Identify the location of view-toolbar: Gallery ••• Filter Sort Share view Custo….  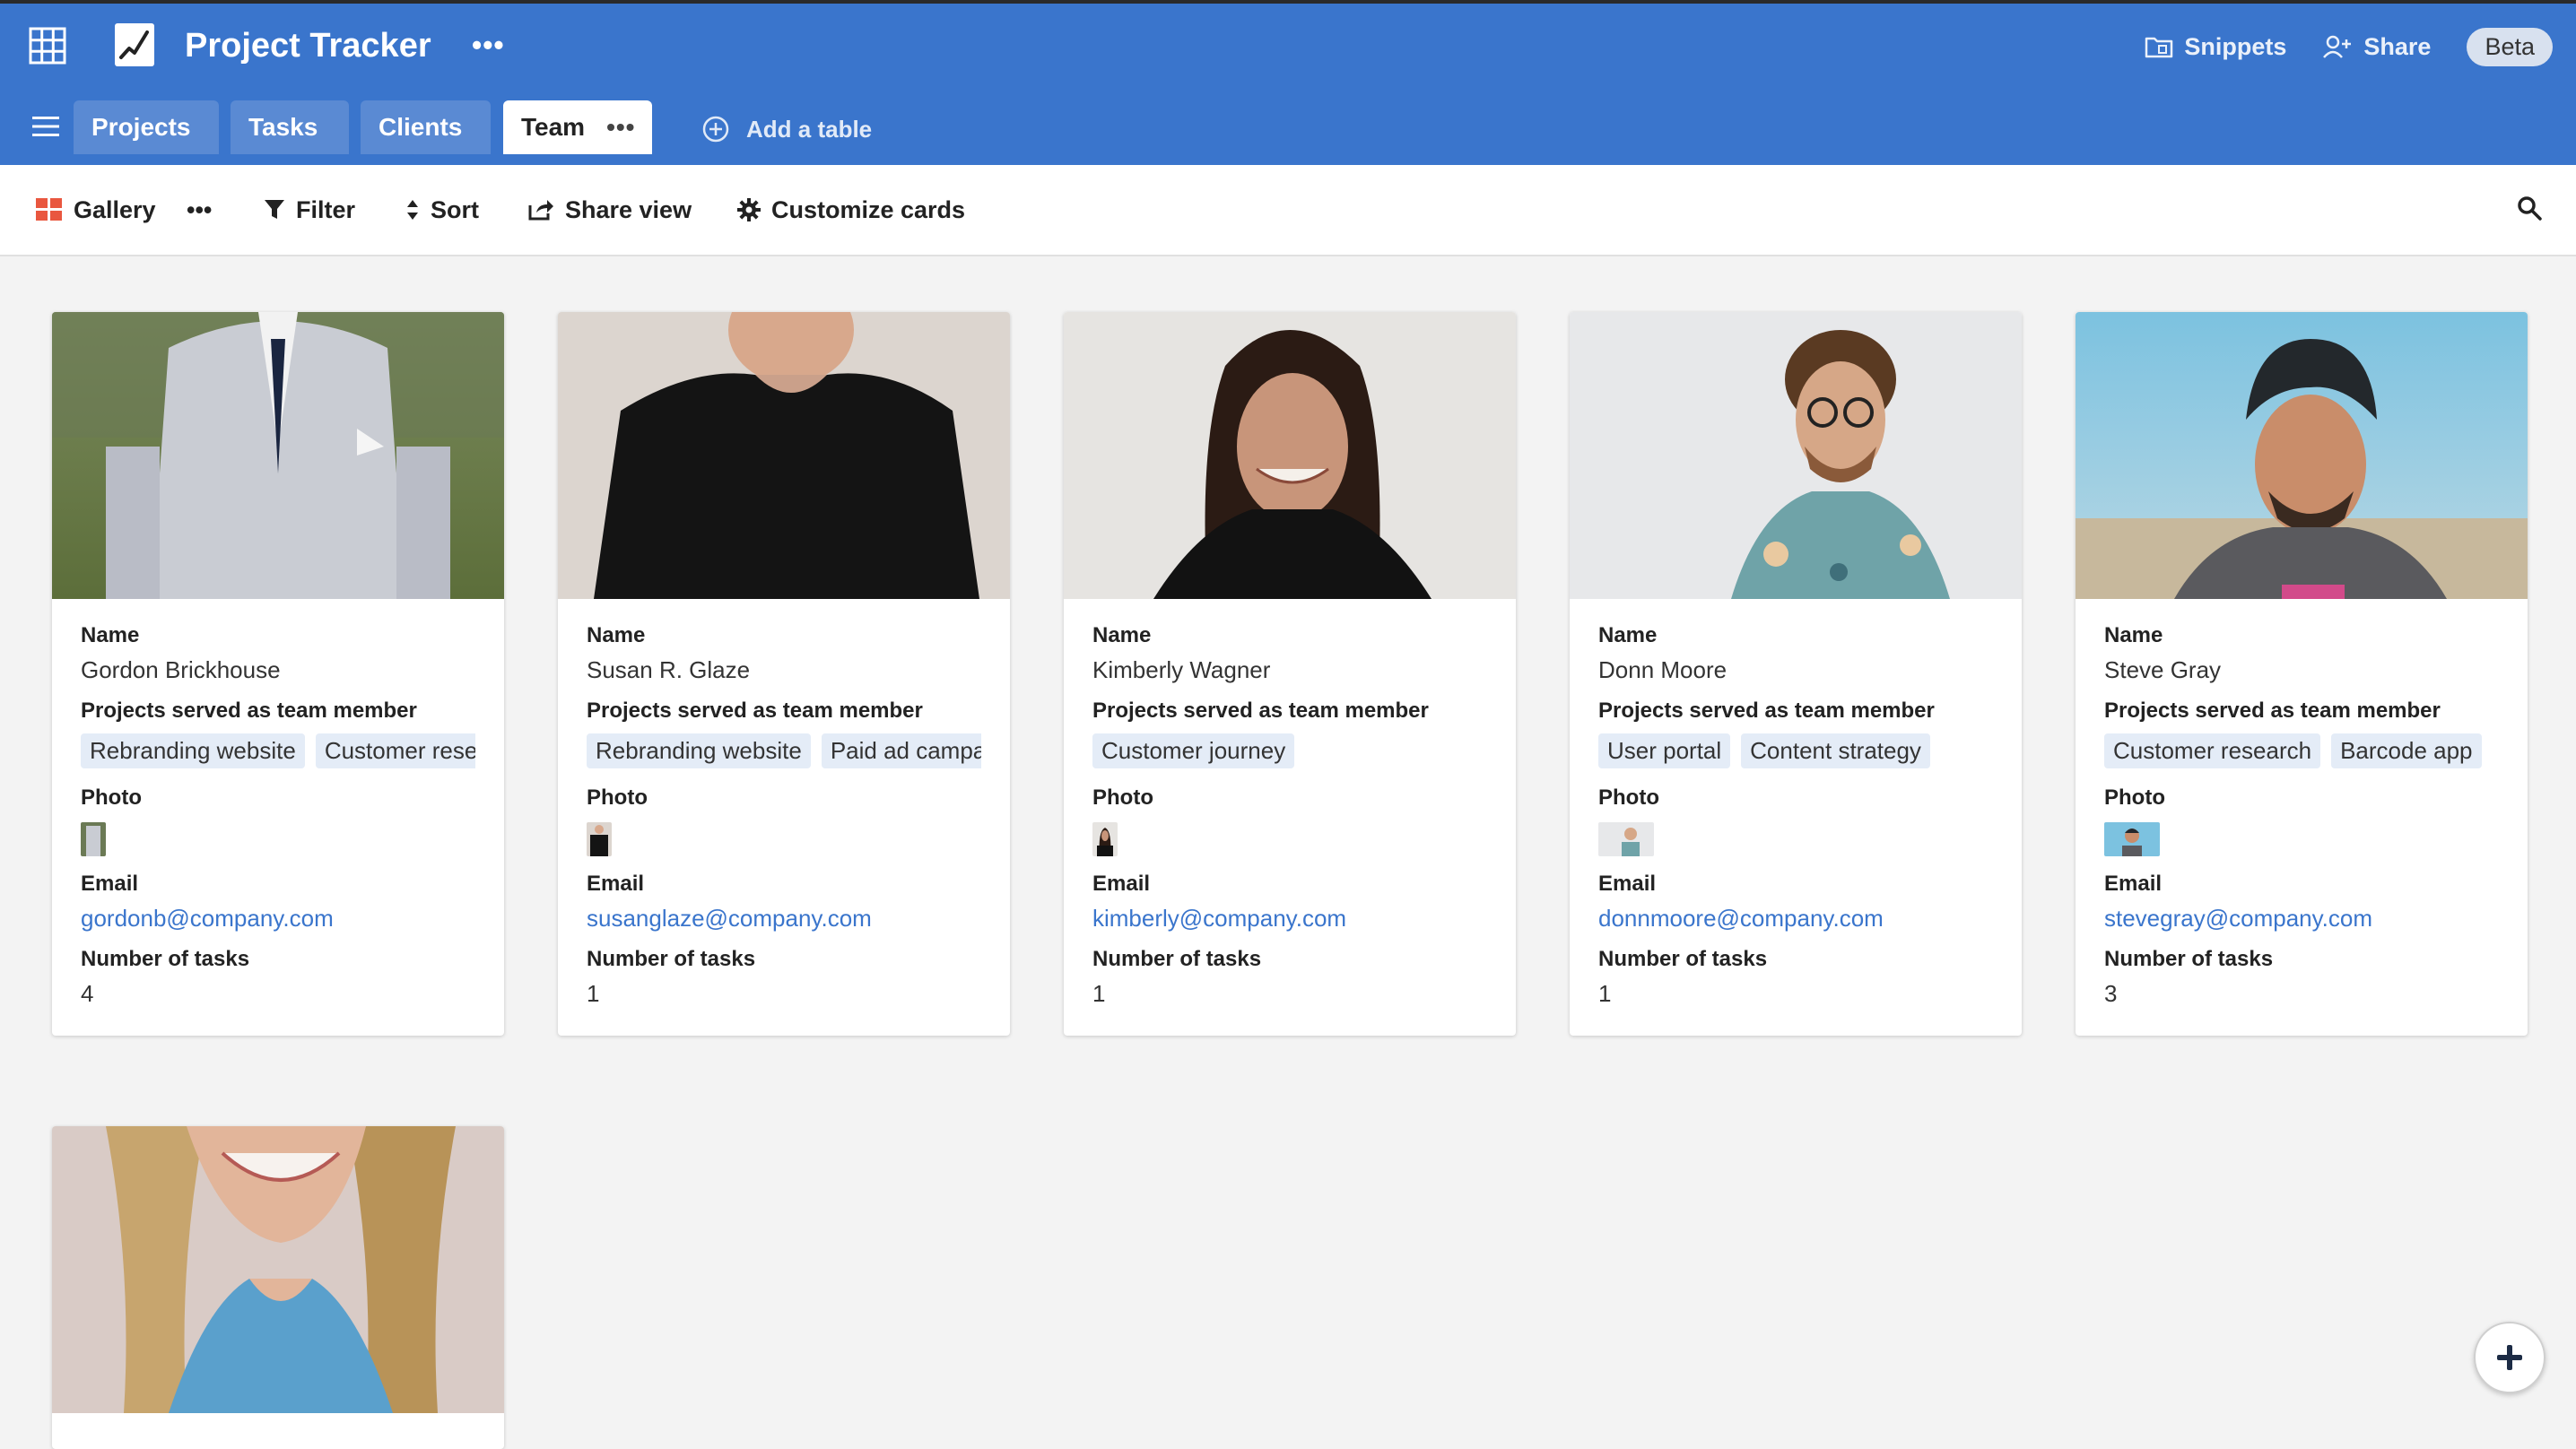
(1288, 210).